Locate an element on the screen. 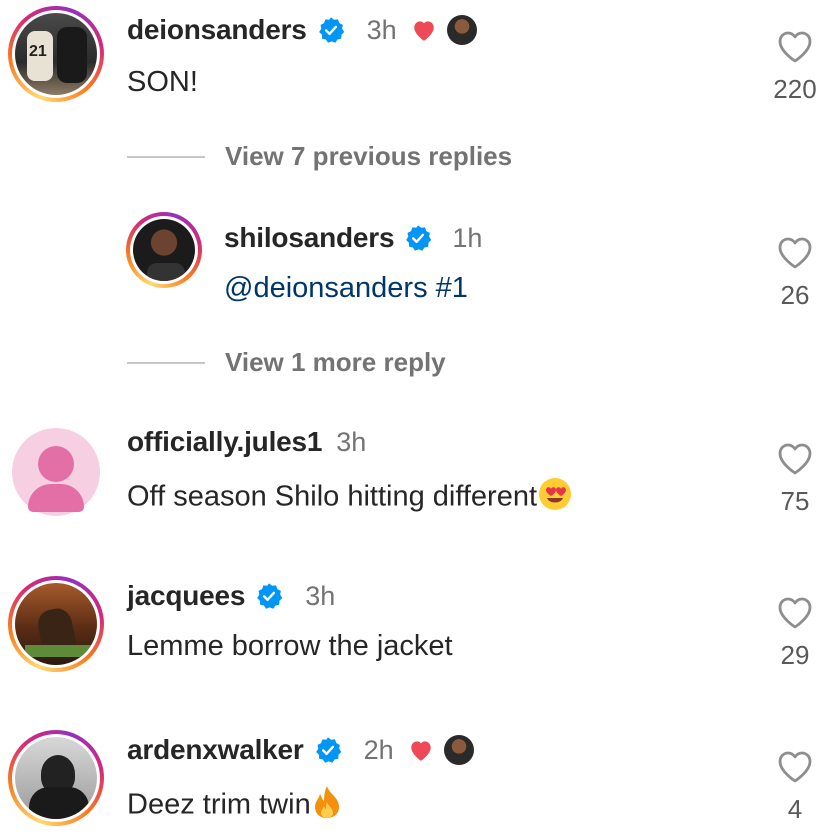 The image size is (840, 840). like-button: 26 is located at coordinates (795, 273).